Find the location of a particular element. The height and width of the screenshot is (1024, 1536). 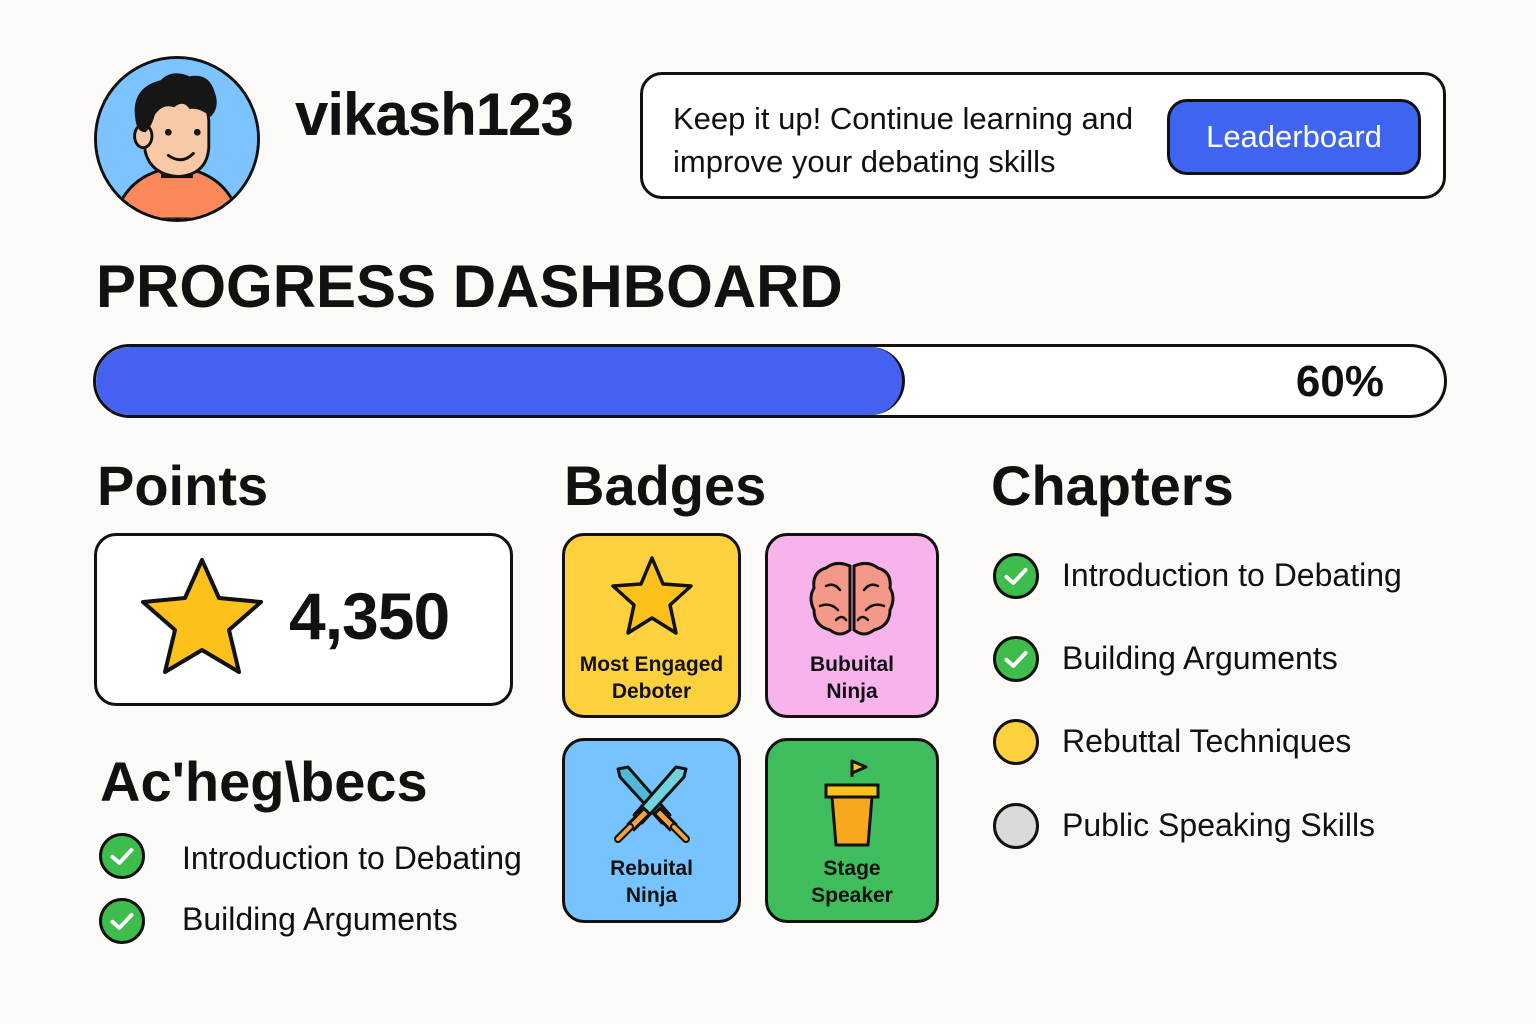

crossed-swords-icon is located at coordinates (651, 804).